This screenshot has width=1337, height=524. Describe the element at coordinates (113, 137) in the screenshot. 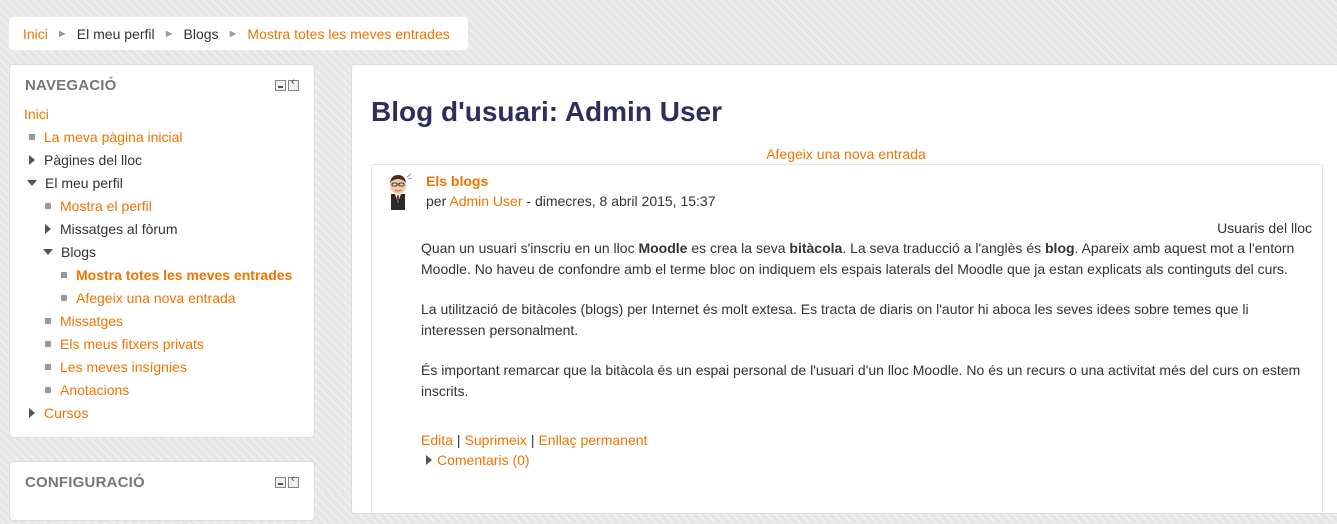

I see `nav-item-label: La meva pàgina inicial` at that location.